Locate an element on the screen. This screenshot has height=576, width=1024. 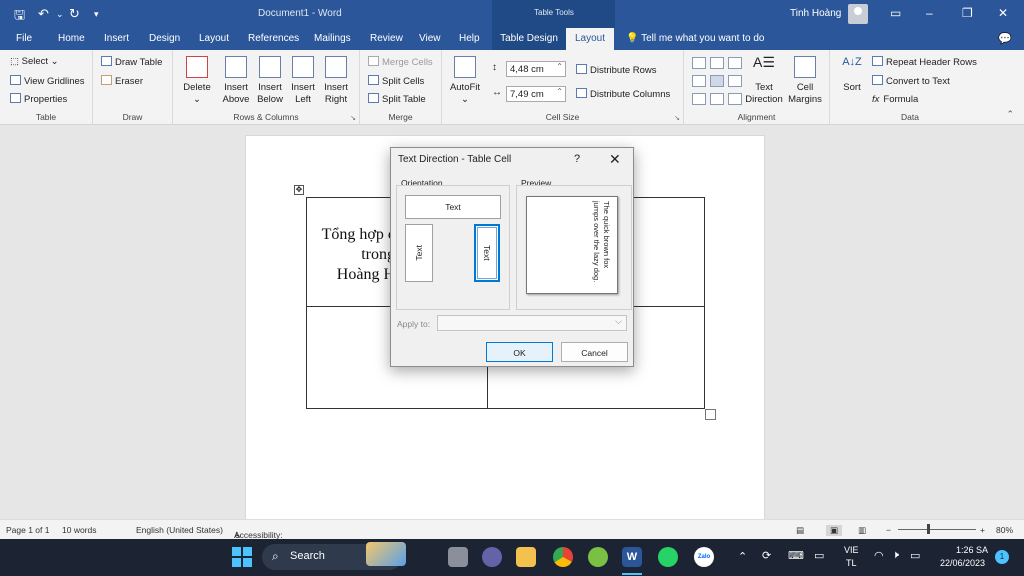
tab-references: References is located at coordinates (273, 38).